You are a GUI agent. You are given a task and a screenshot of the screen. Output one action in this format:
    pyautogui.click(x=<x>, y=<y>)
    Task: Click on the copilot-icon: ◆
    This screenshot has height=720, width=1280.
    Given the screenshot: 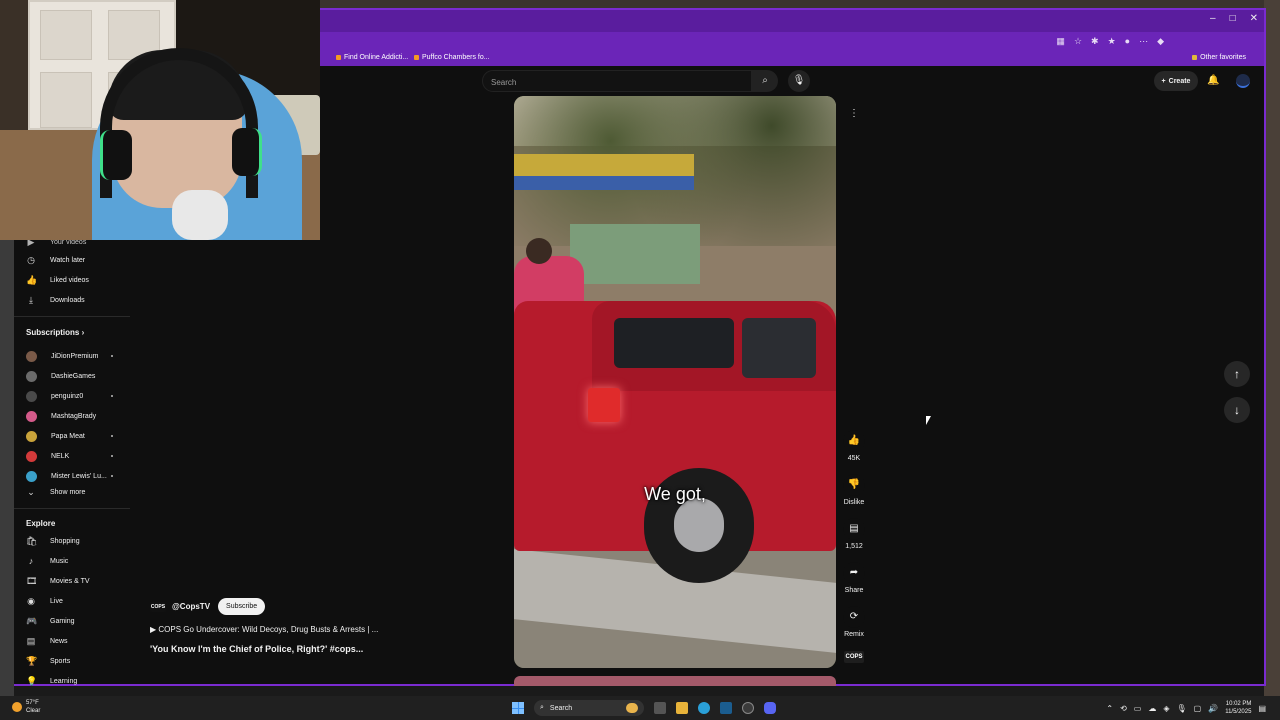 What is the action you would take?
    pyautogui.click(x=1160, y=41)
    